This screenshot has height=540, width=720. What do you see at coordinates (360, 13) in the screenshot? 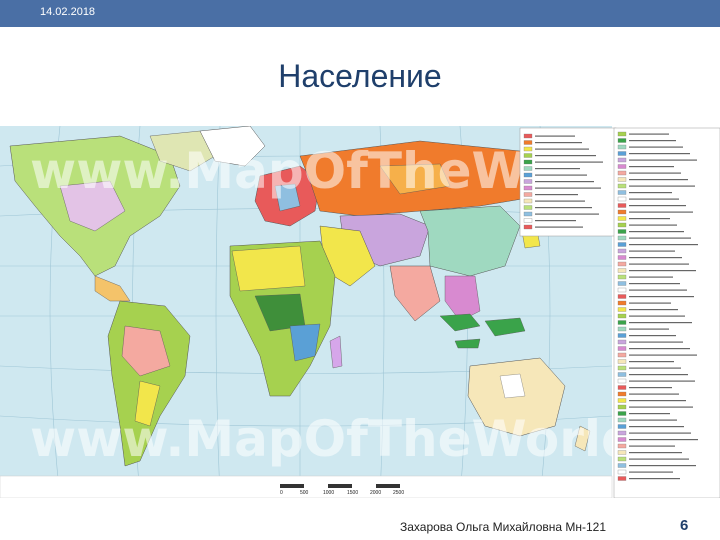
I see `header-bar: 14.02.2018` at bounding box center [360, 13].